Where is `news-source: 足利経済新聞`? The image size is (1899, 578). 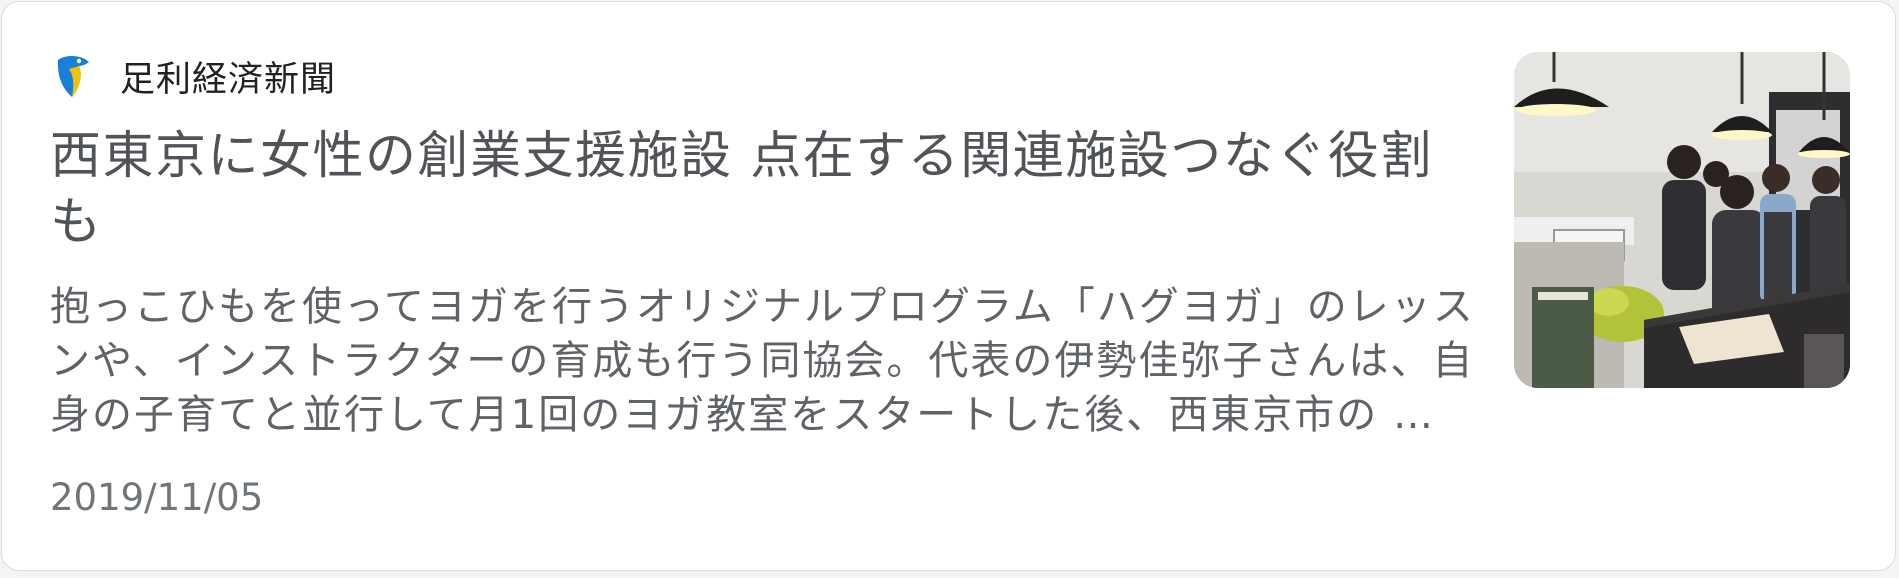
news-source: 足利経済新聞 is located at coordinates (194, 76).